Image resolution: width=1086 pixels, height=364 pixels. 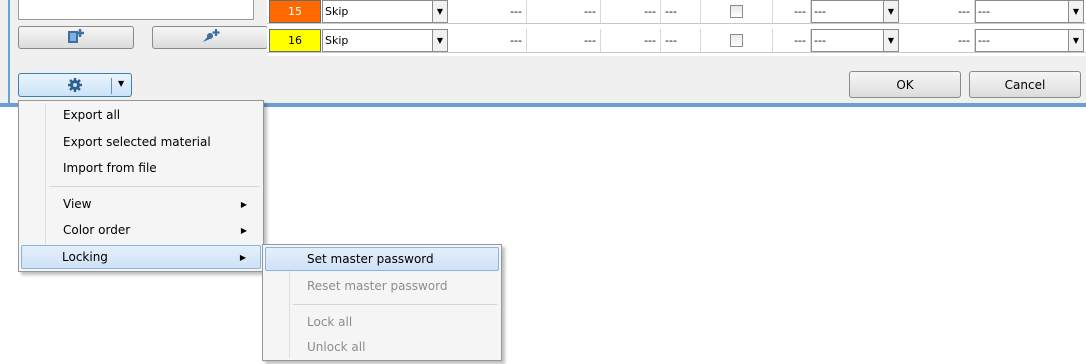 I want to click on menu-item-label: Unlock all, so click(x=336, y=347).